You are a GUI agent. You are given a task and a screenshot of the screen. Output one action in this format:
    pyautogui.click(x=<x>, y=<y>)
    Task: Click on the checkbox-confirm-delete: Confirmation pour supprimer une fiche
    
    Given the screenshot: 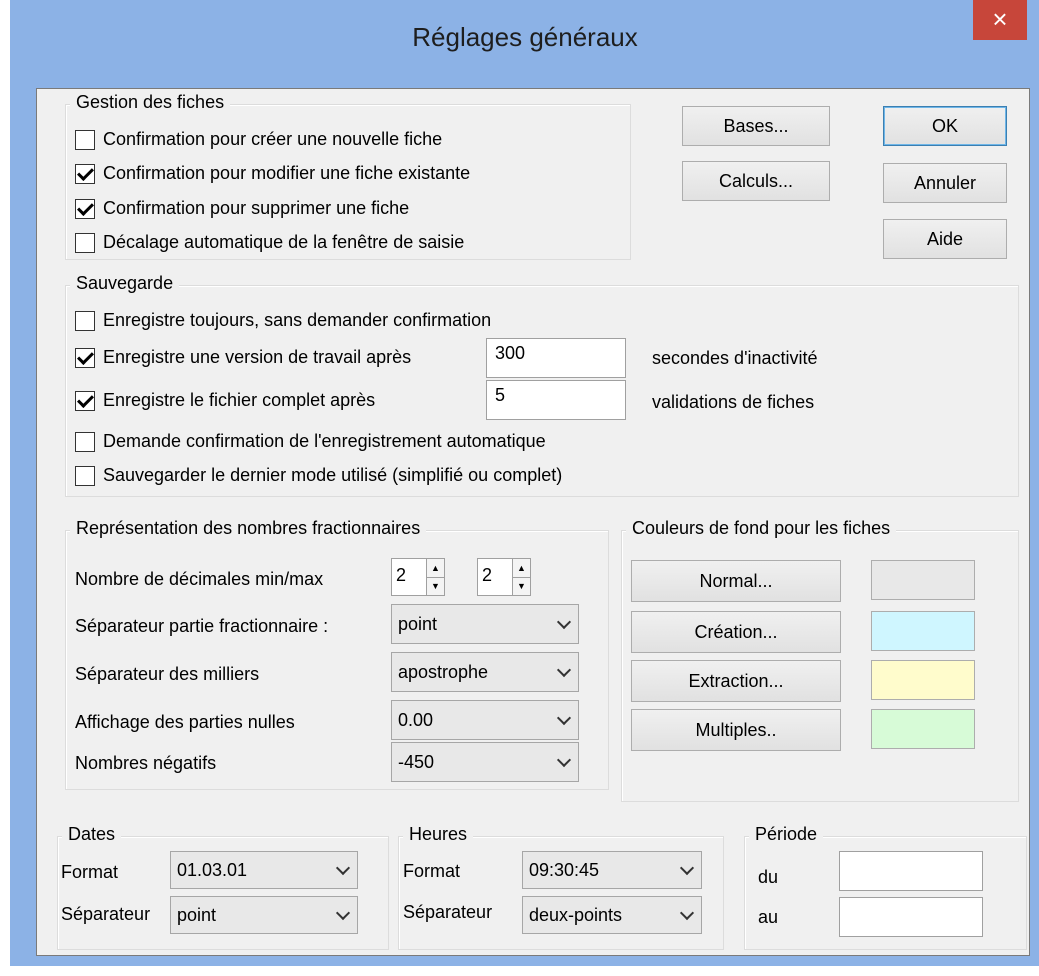 What is the action you would take?
    pyautogui.click(x=242, y=208)
    